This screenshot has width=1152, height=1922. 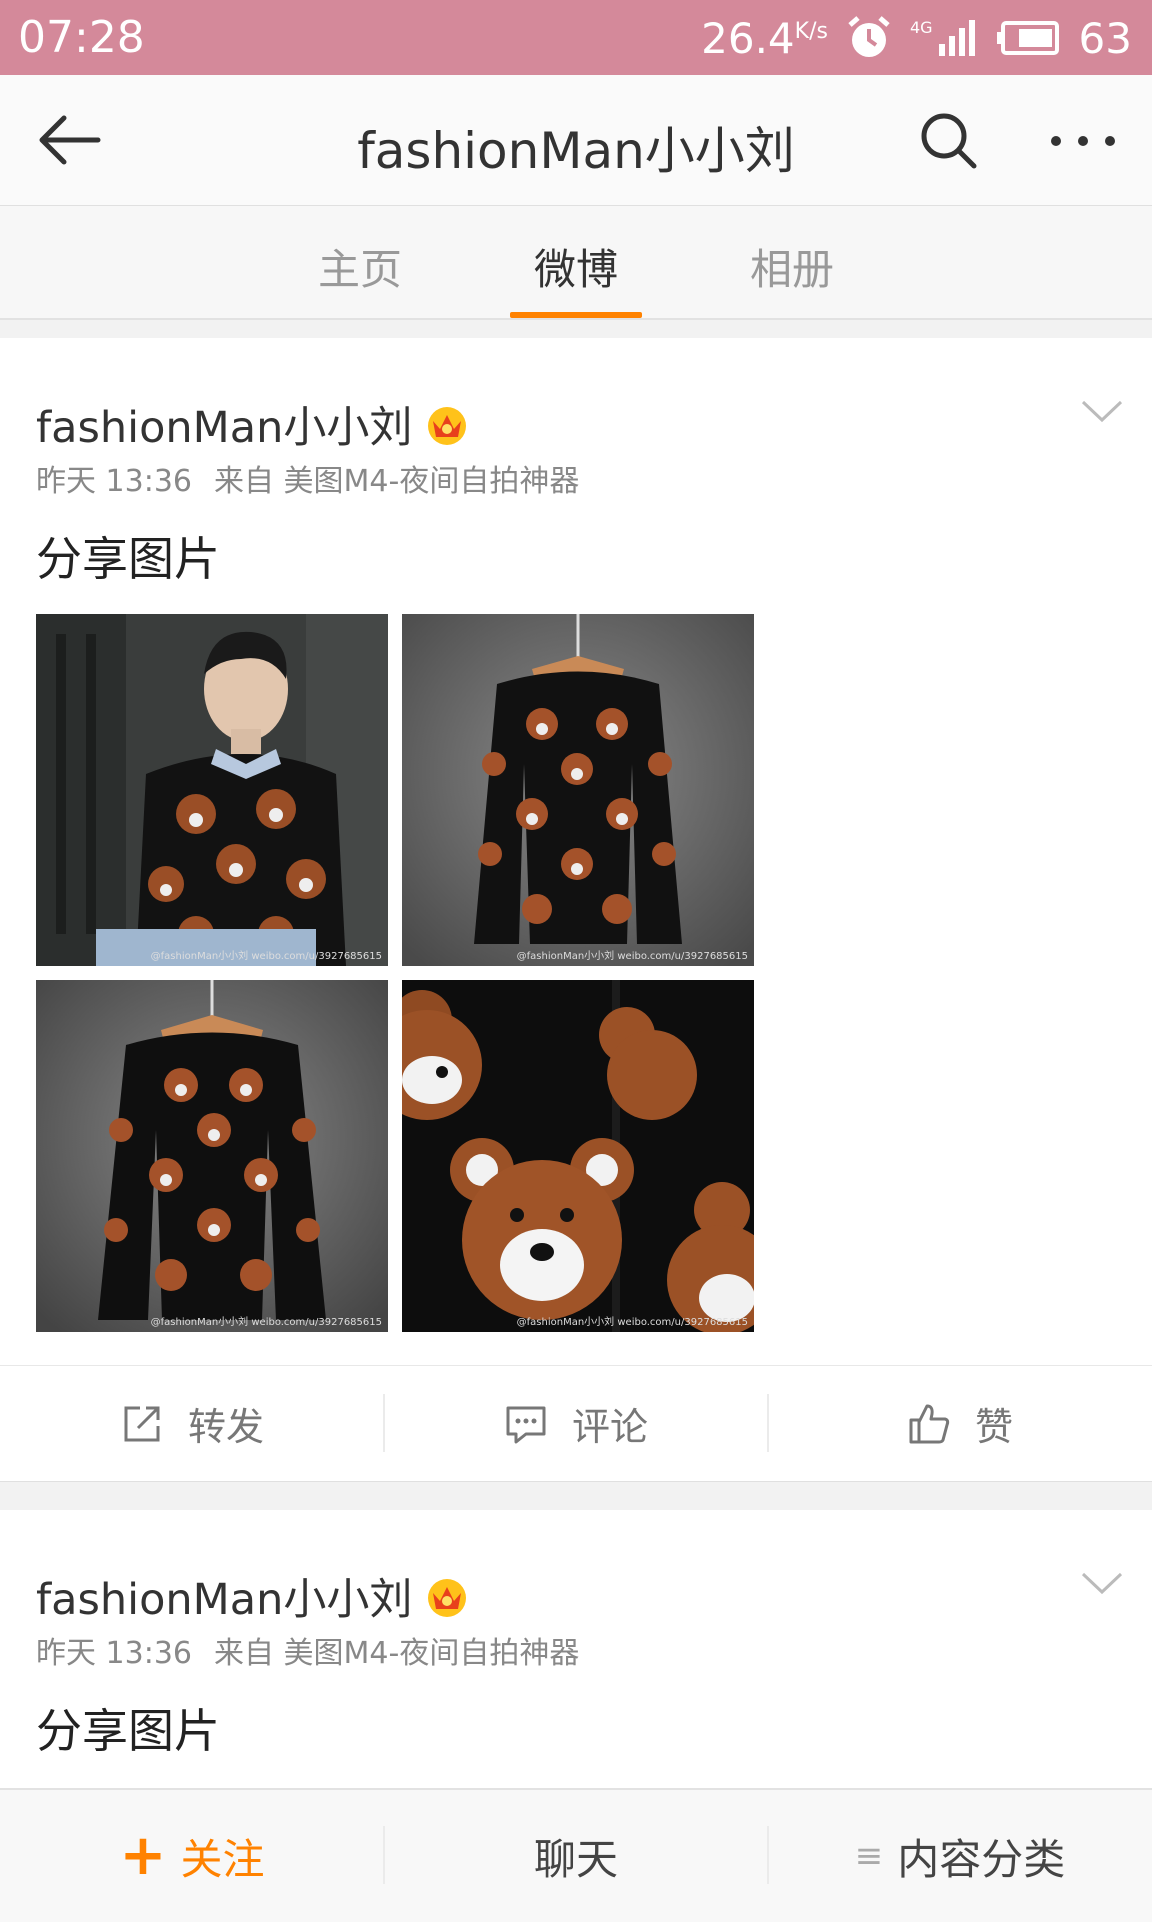 What do you see at coordinates (956, 38) in the screenshot?
I see `signal-icon` at bounding box center [956, 38].